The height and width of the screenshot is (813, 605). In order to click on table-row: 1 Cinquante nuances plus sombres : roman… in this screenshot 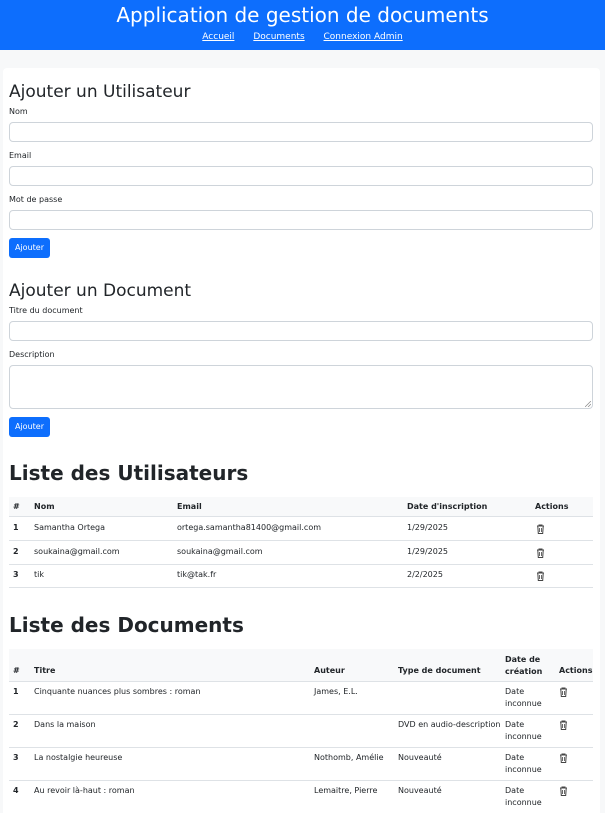, I will do `click(301, 698)`.